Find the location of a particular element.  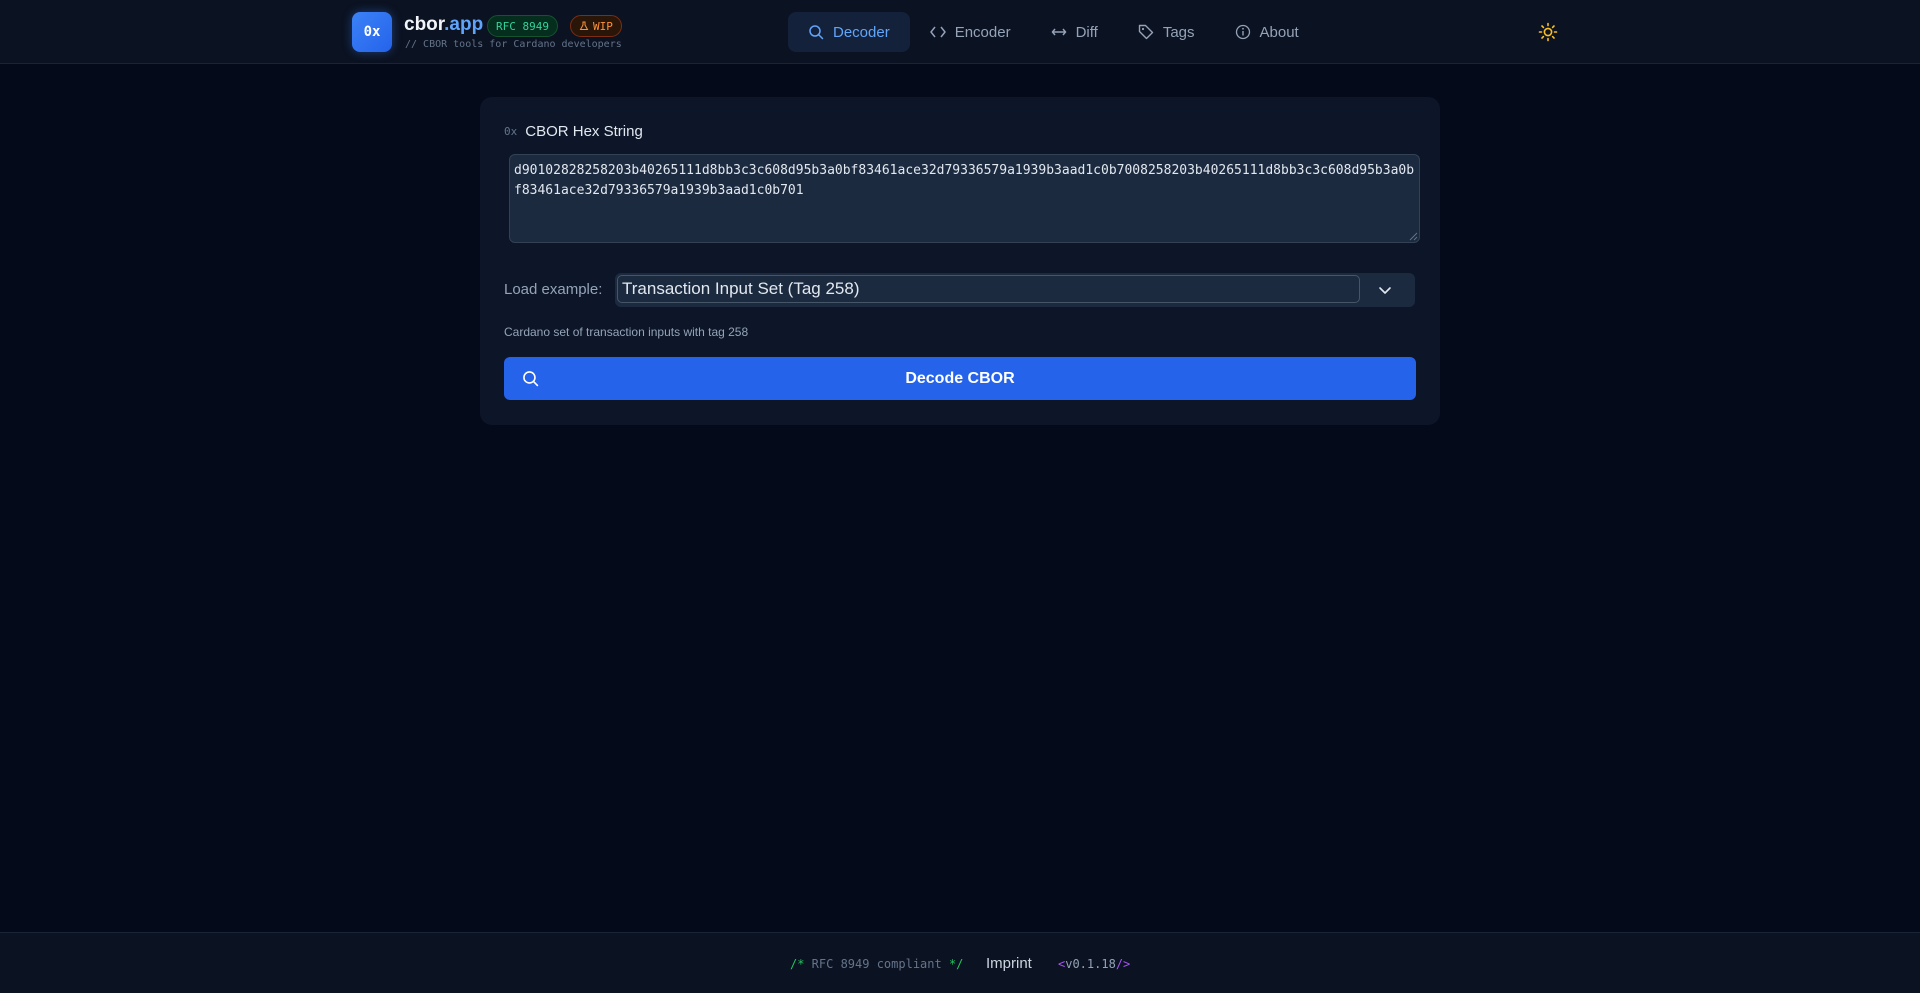

brand-name-tld: .app is located at coordinates (464, 24).